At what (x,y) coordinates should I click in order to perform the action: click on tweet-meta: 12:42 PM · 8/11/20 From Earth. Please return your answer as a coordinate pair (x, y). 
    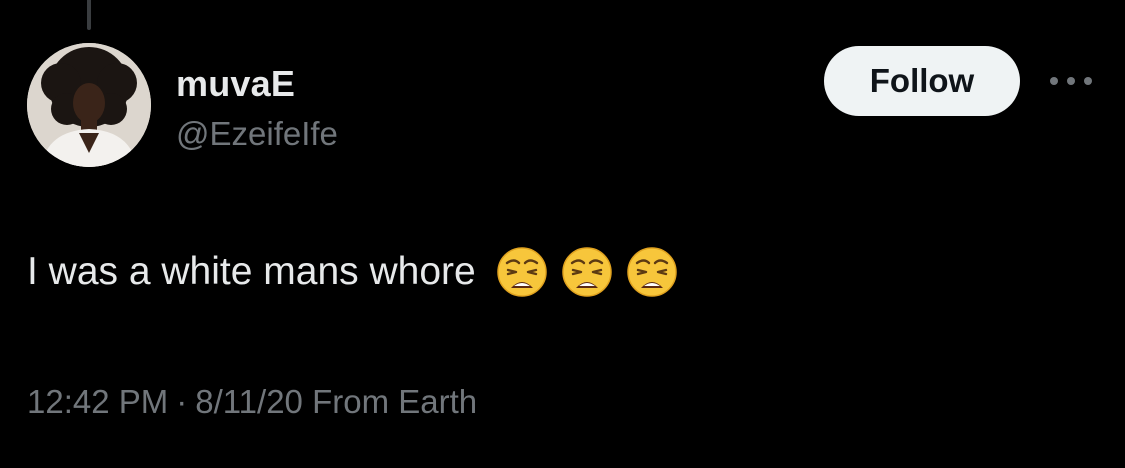
    Looking at the image, I should click on (252, 402).